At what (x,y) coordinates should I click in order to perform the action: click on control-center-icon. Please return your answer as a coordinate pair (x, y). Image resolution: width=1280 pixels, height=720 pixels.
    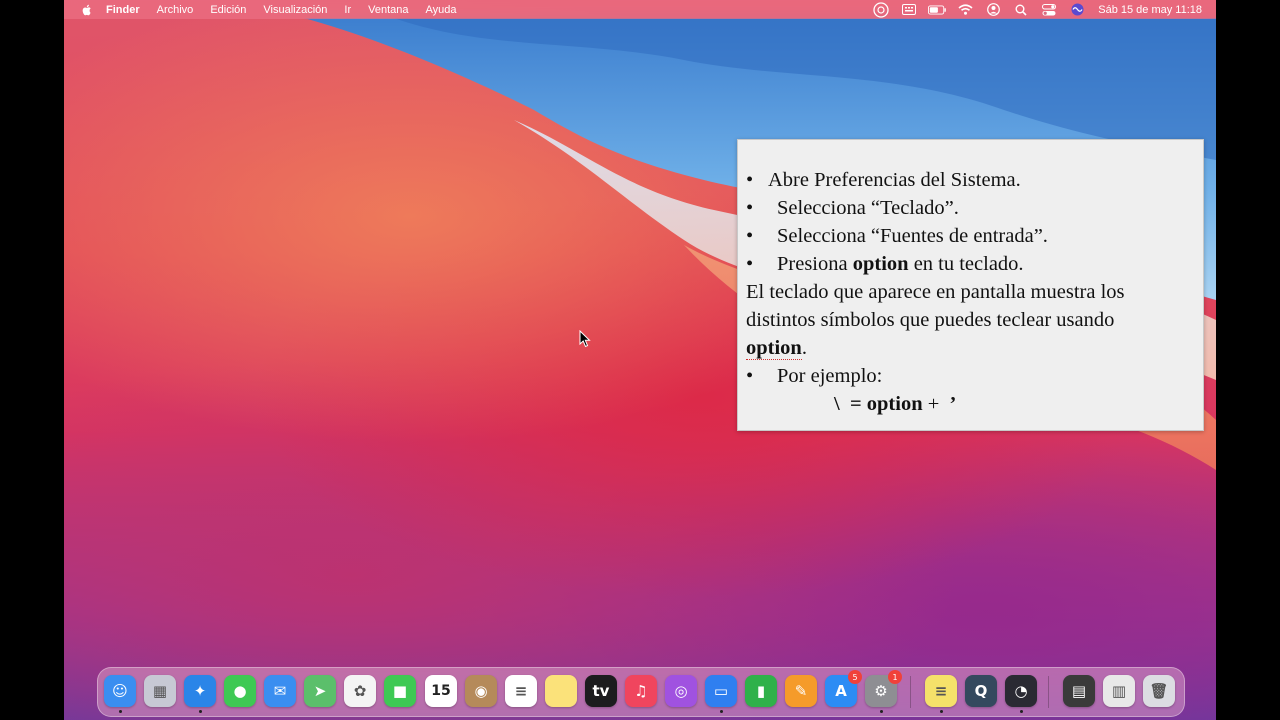
    Looking at the image, I should click on (1049, 10).